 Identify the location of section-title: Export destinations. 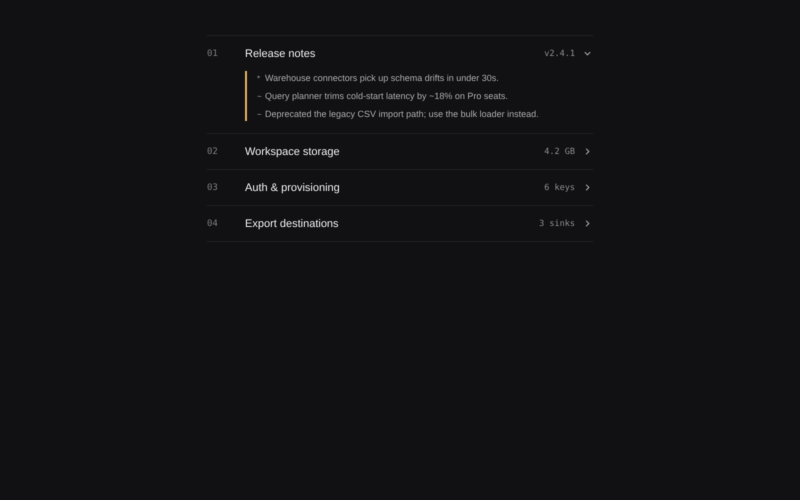
(292, 224).